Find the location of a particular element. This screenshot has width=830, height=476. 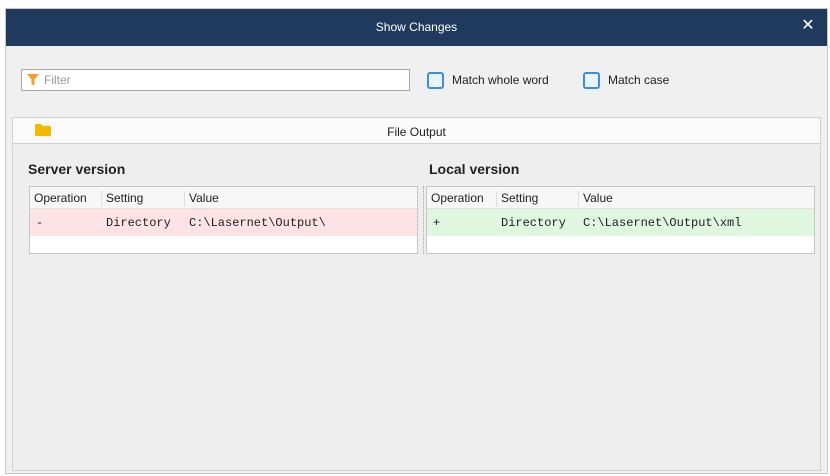

title-bar: Show Changes ✕ is located at coordinates (416, 27).